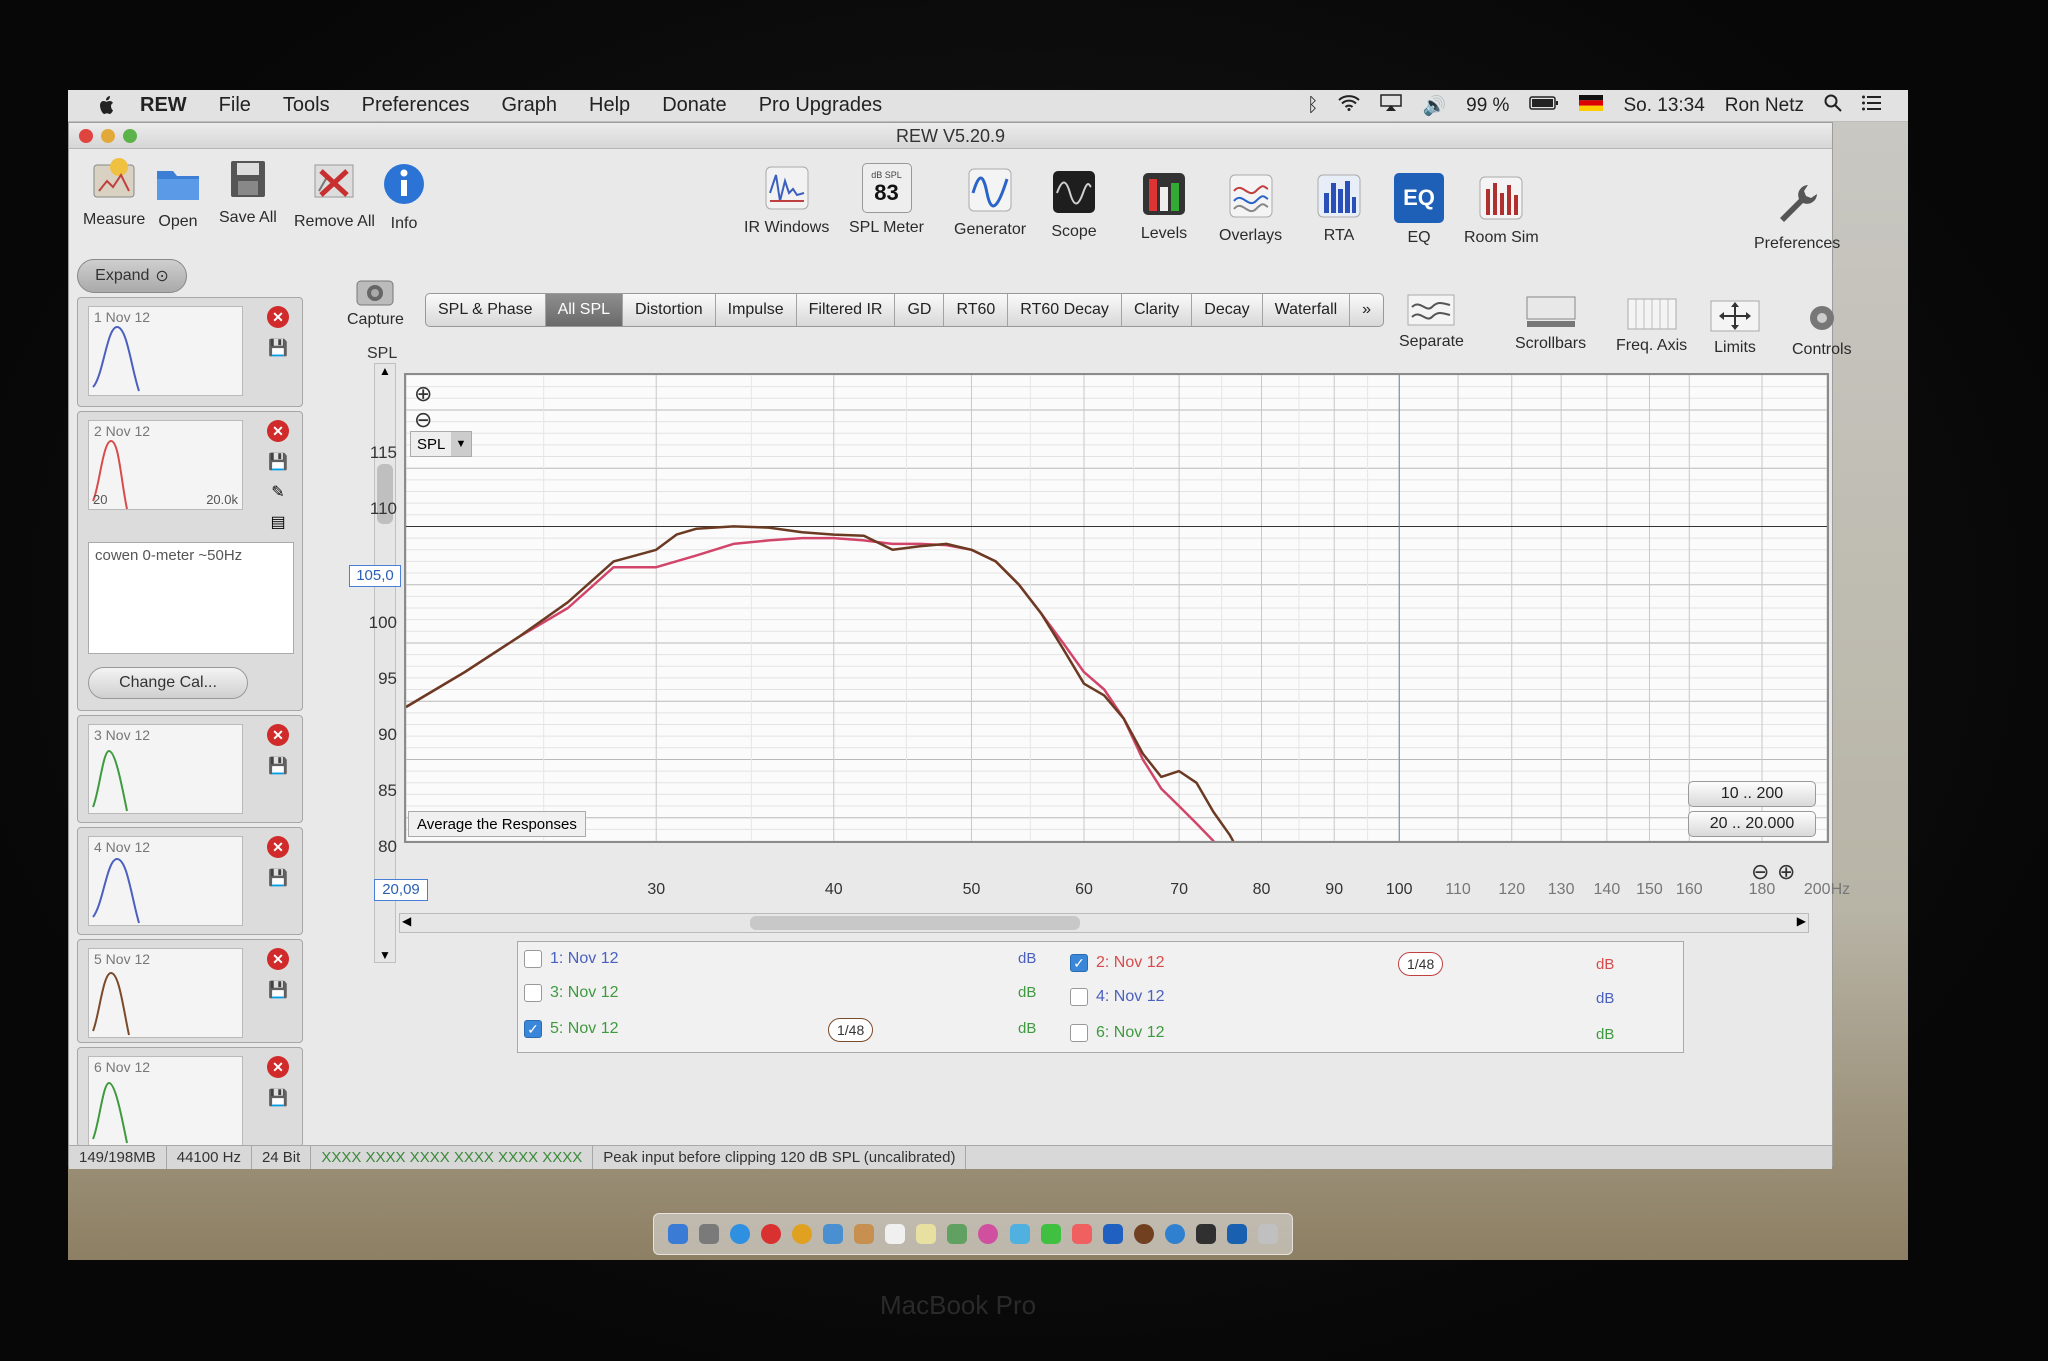 The width and height of the screenshot is (2048, 1361). Describe the element at coordinates (1312, 106) in the screenshot. I see `bluetooth-icon: ᛒ` at that location.